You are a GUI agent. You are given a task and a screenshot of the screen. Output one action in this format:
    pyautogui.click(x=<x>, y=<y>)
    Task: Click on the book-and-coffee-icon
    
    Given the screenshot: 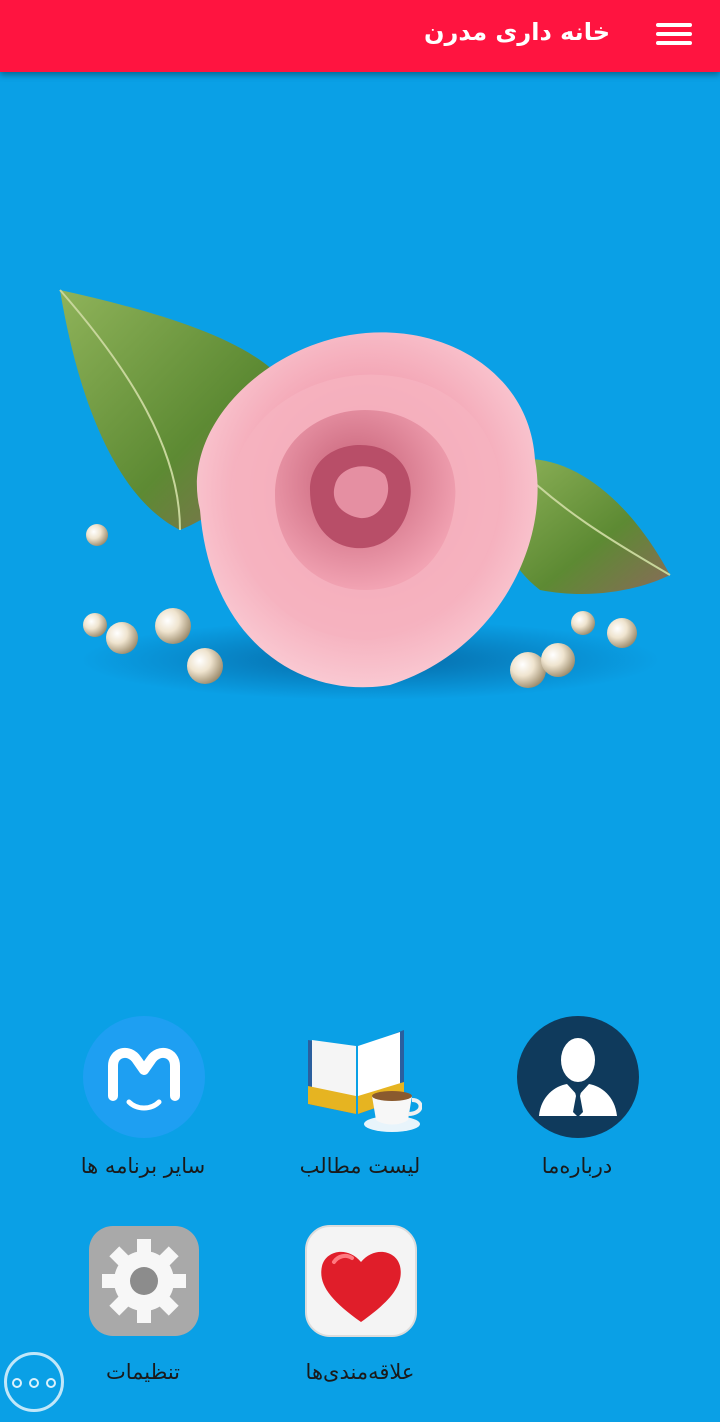 What is the action you would take?
    pyautogui.click(x=365, y=1081)
    